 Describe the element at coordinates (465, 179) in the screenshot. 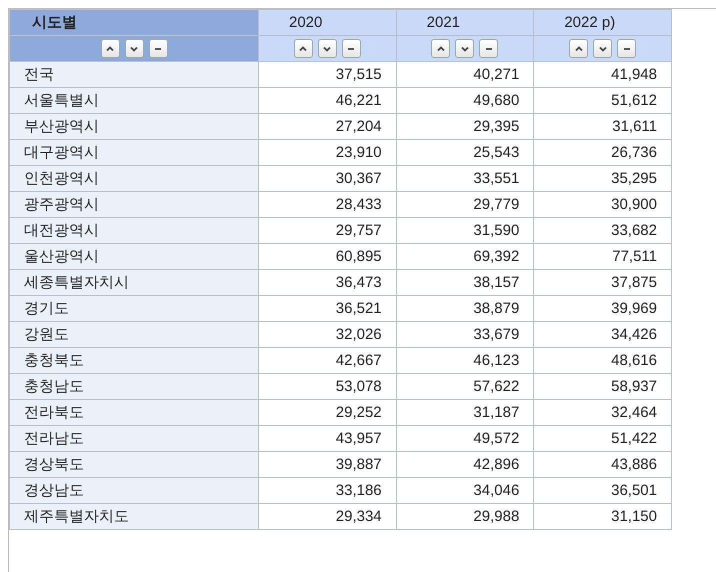

I see `table-cell: 33,551` at that location.